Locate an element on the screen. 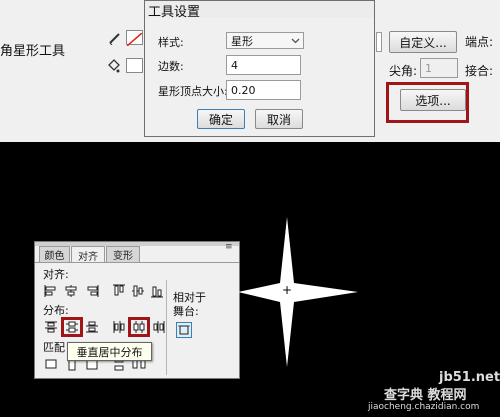 Image resolution: width=500 pixels, height=417 pixels. registration-point-icon: + is located at coordinates (287, 290).